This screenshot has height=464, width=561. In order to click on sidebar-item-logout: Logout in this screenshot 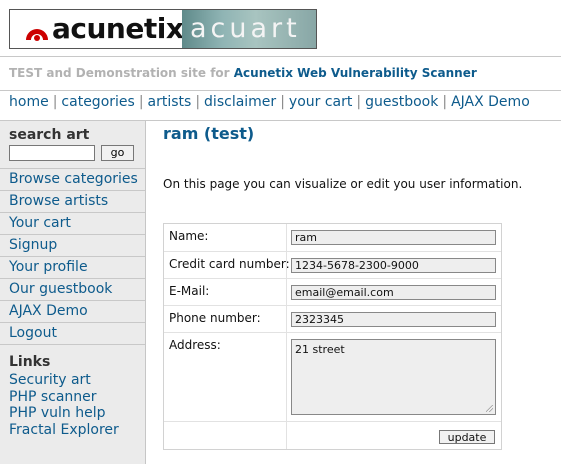, I will do `click(72, 333)`.